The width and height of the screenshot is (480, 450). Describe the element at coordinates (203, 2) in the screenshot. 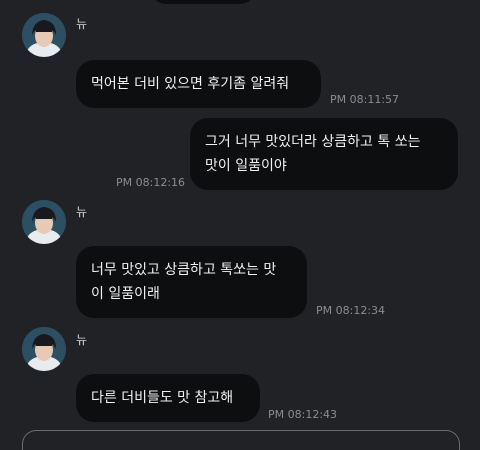

I see `previous-message-bubble` at that location.